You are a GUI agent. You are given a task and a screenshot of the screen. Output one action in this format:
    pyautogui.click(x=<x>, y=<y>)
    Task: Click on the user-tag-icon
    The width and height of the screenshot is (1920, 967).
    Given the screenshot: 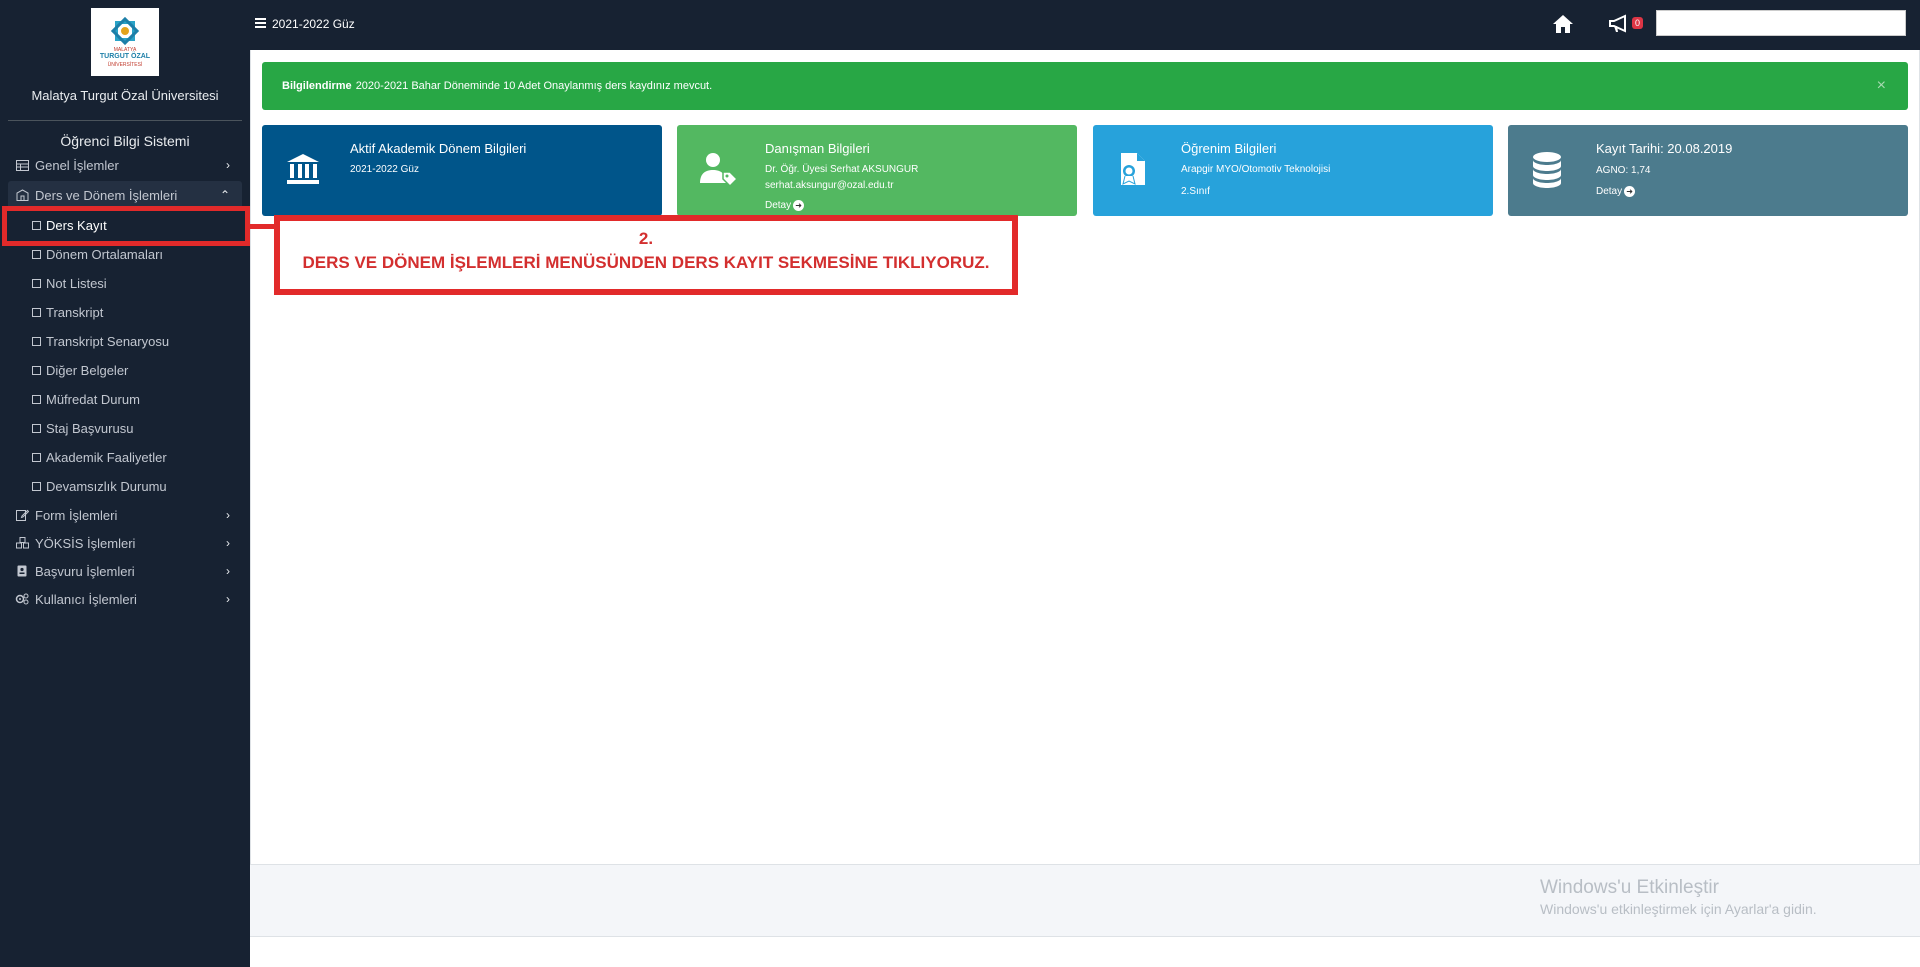 What is the action you would take?
    pyautogui.click(x=719, y=169)
    